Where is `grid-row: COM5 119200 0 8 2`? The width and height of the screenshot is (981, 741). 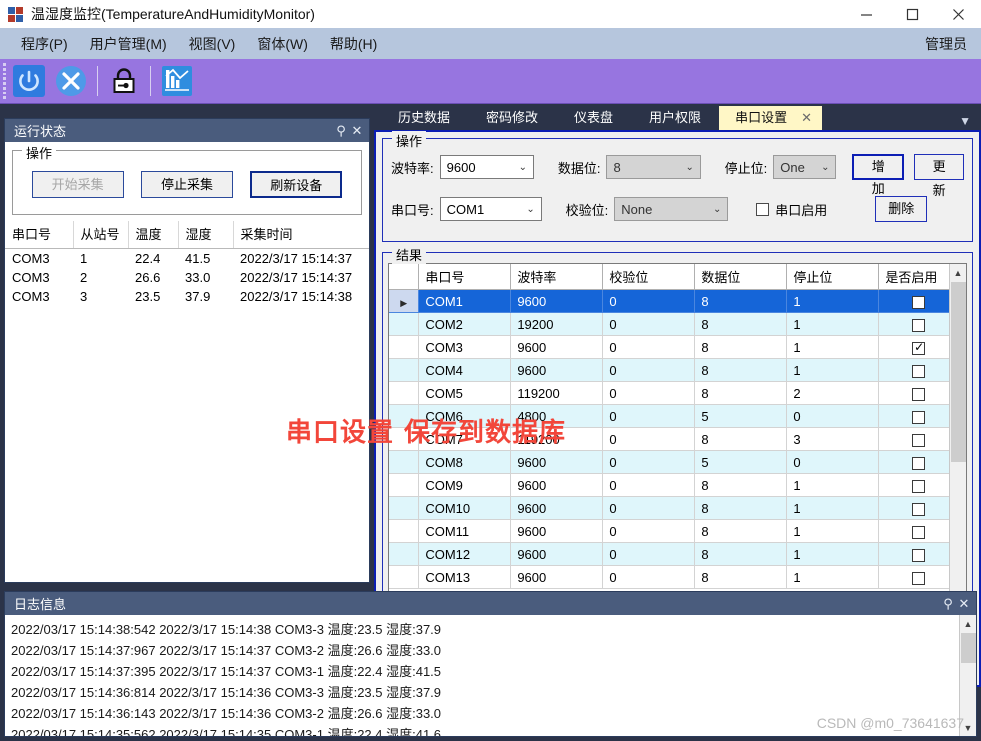
grid-row: COM5 119200 0 8 2 is located at coordinates (669, 393).